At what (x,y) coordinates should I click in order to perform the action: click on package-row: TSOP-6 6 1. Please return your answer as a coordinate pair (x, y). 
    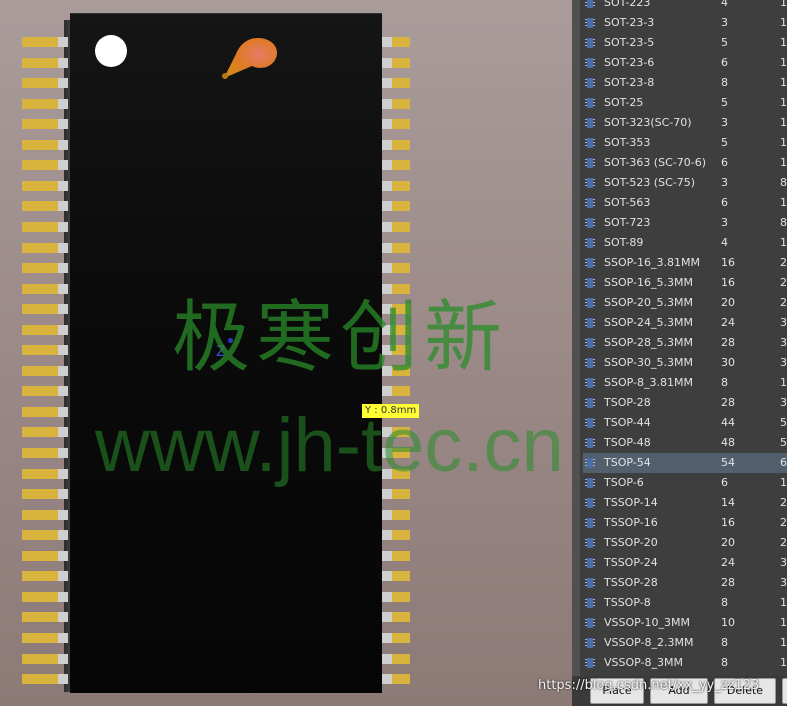
    Looking at the image, I should click on (685, 483).